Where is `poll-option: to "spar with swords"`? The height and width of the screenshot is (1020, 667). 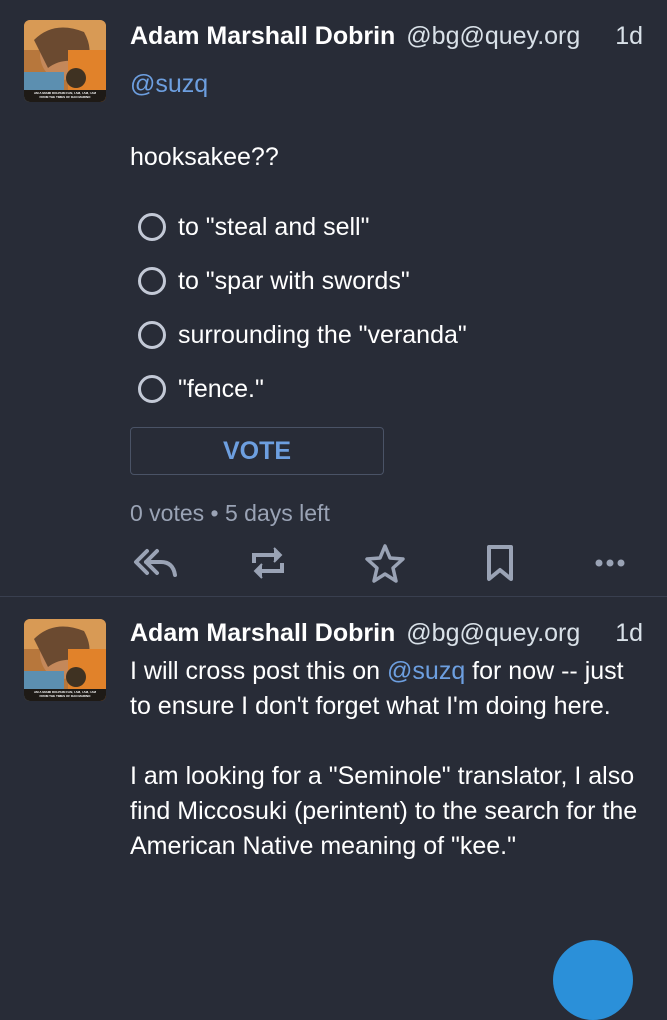
poll-option: to "spar with swords" is located at coordinates (302, 281).